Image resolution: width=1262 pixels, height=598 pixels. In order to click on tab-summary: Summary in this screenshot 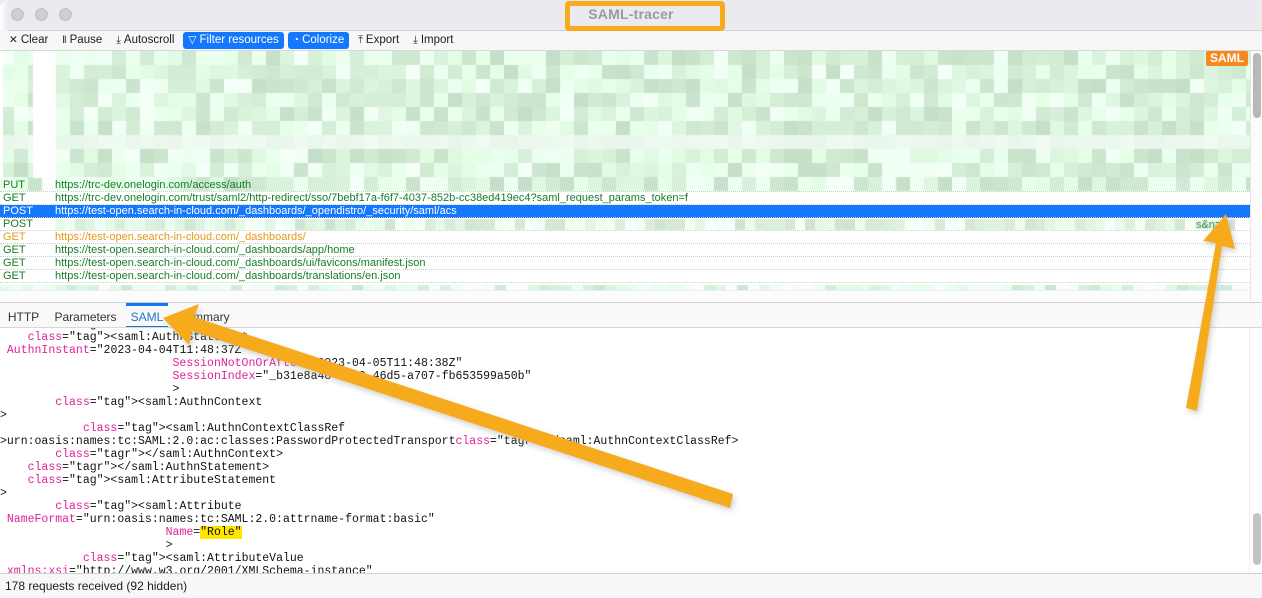, I will do `click(204, 316)`.